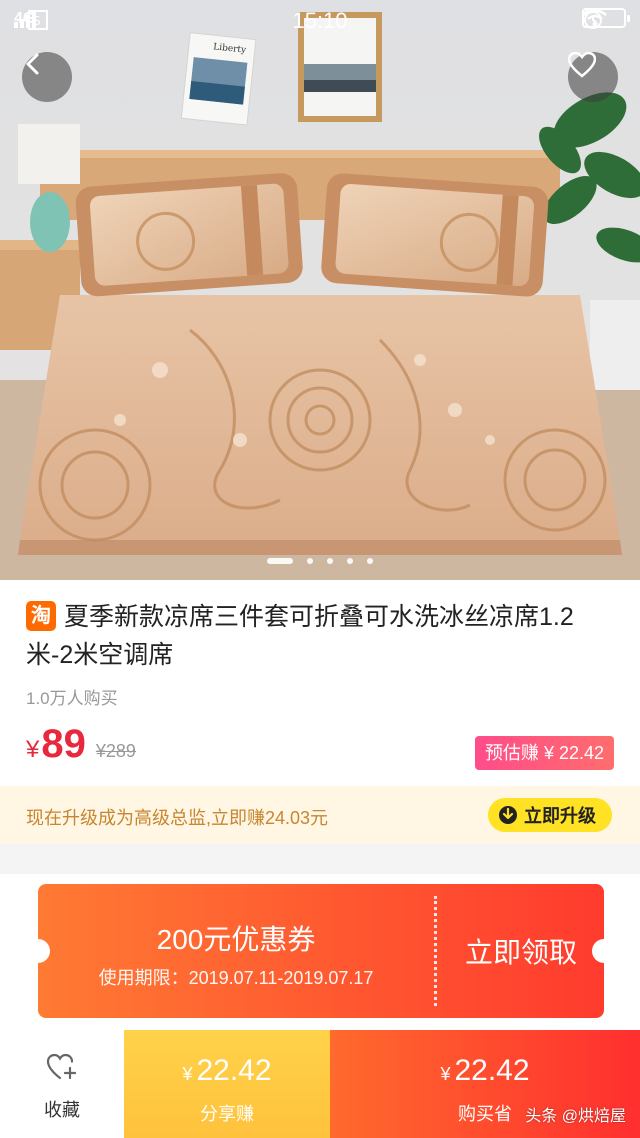  I want to click on favorite-label: 收藏, so click(62, 1110).